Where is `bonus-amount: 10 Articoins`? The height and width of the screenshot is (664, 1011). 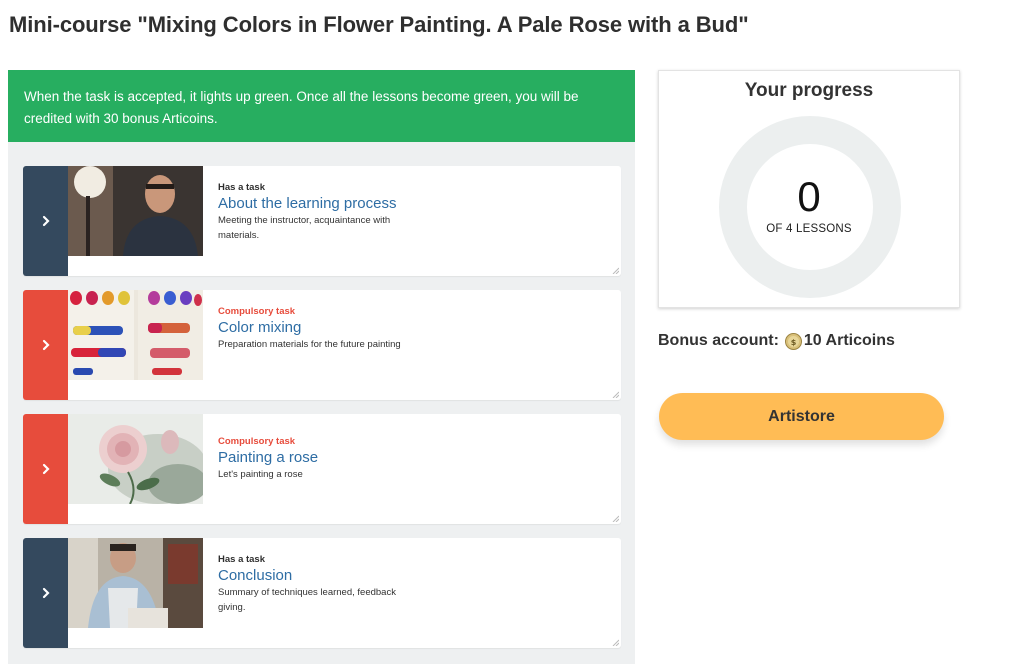
bonus-amount: 10 Articoins is located at coordinates (849, 340).